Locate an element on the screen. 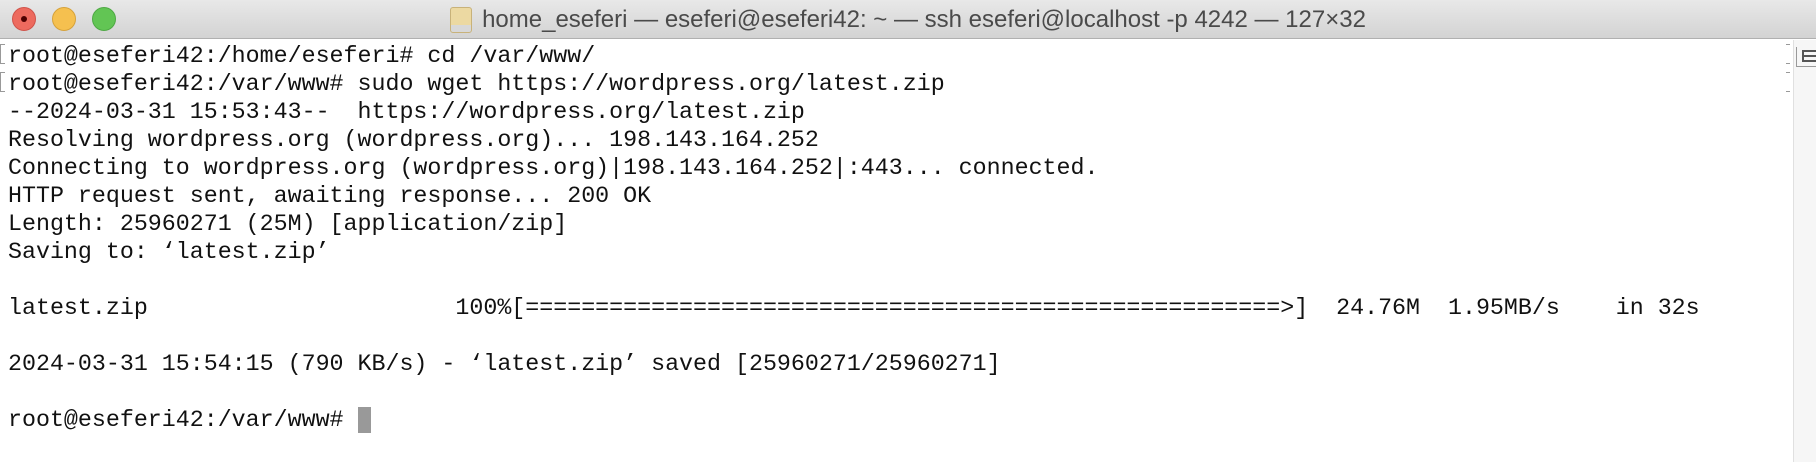  terminal-line: Saving to: ‘latest.zip’ is located at coordinates (169, 252).